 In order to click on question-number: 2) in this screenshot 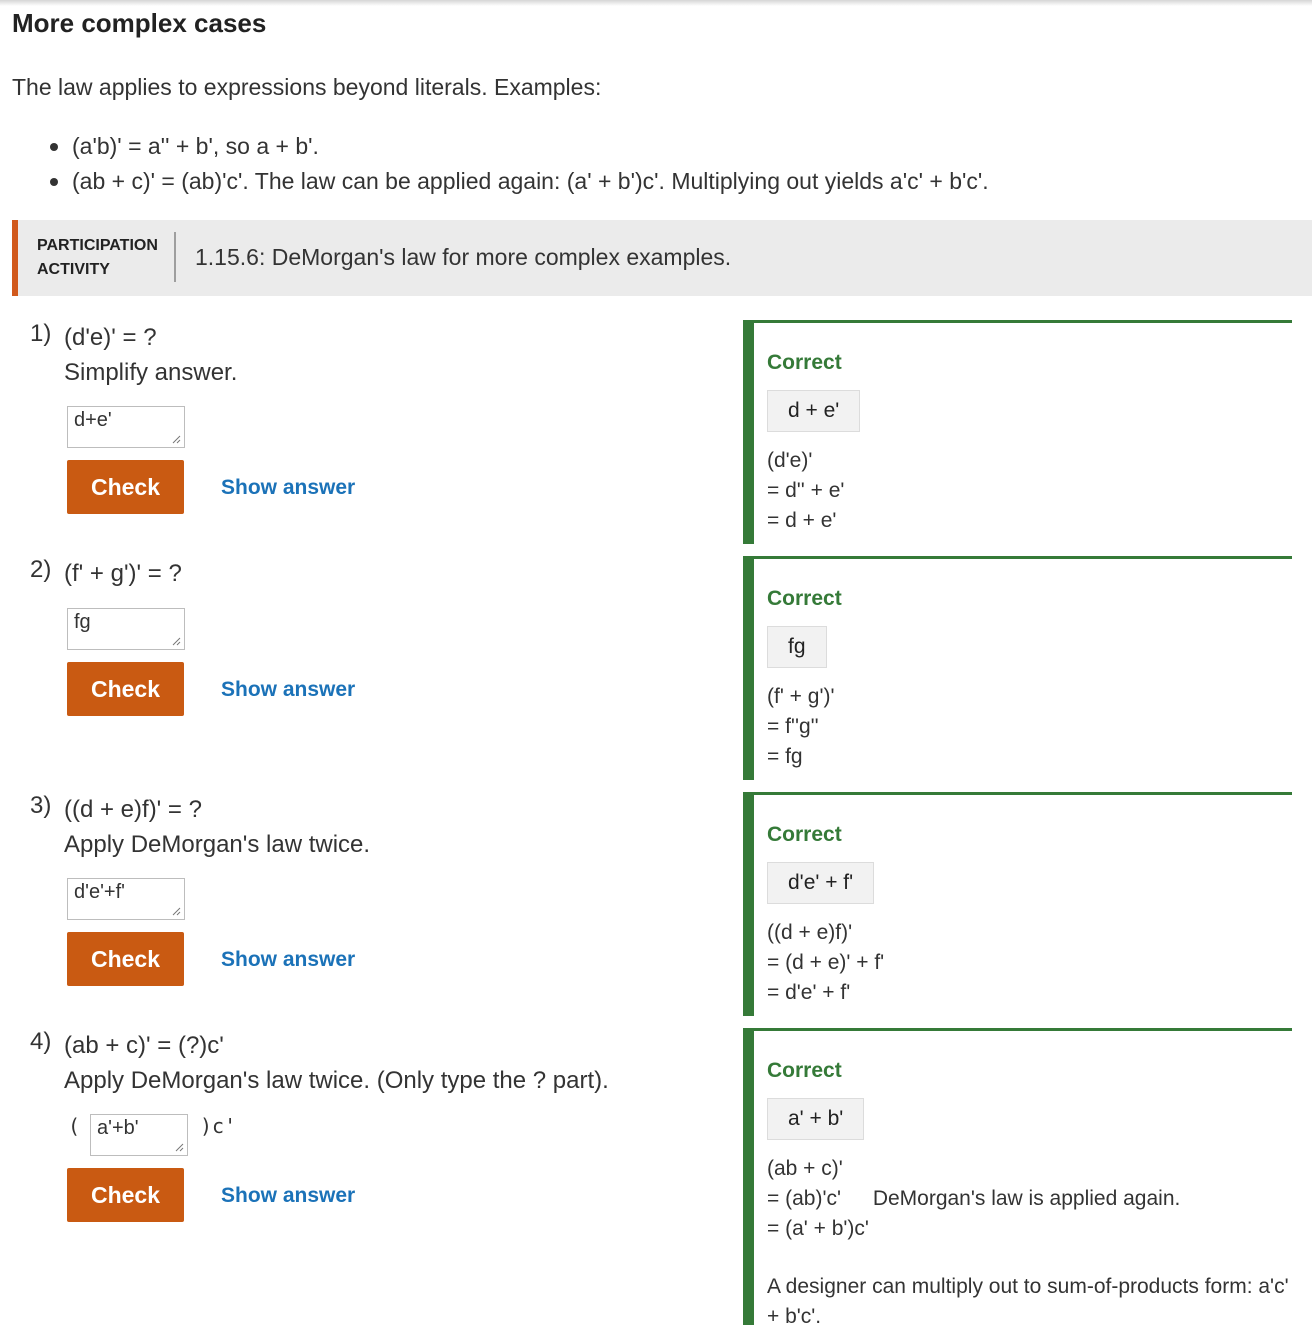, I will do `click(41, 569)`.